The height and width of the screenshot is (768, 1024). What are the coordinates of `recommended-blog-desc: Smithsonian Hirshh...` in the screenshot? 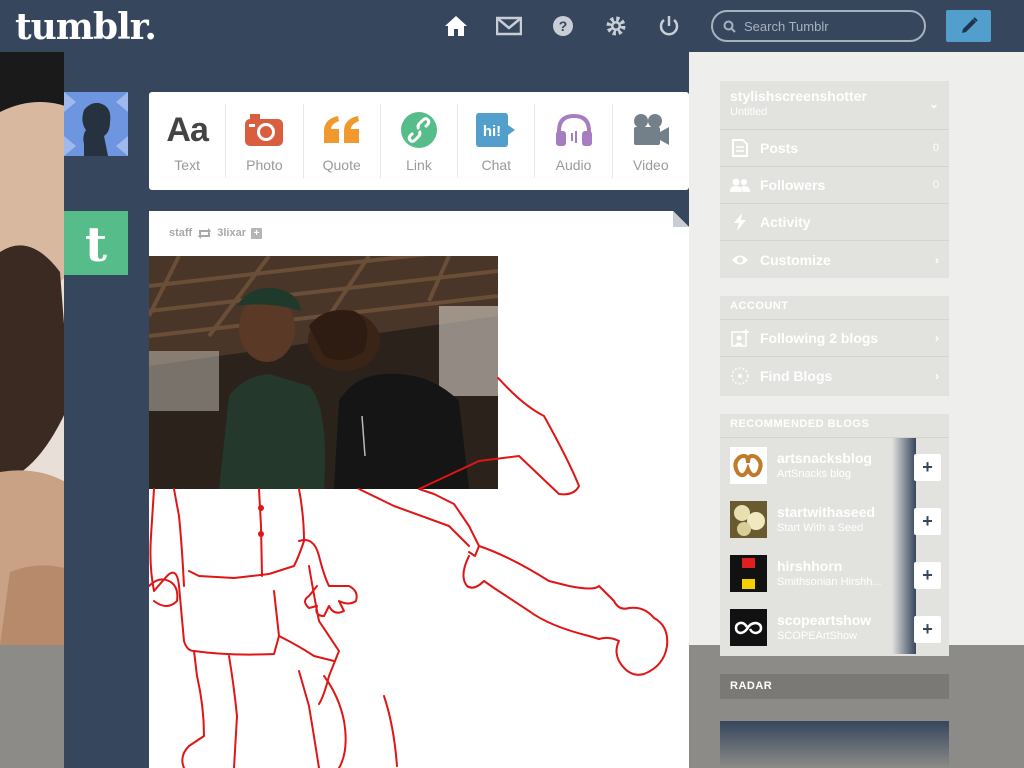 It's located at (829, 582).